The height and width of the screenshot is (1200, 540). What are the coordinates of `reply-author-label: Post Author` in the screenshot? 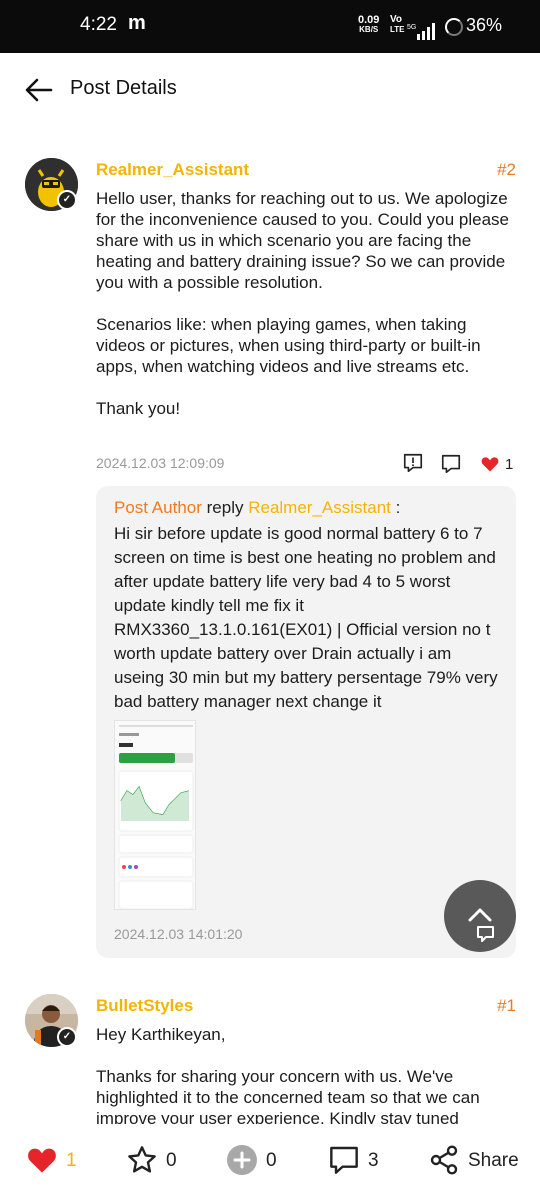 It's located at (158, 507).